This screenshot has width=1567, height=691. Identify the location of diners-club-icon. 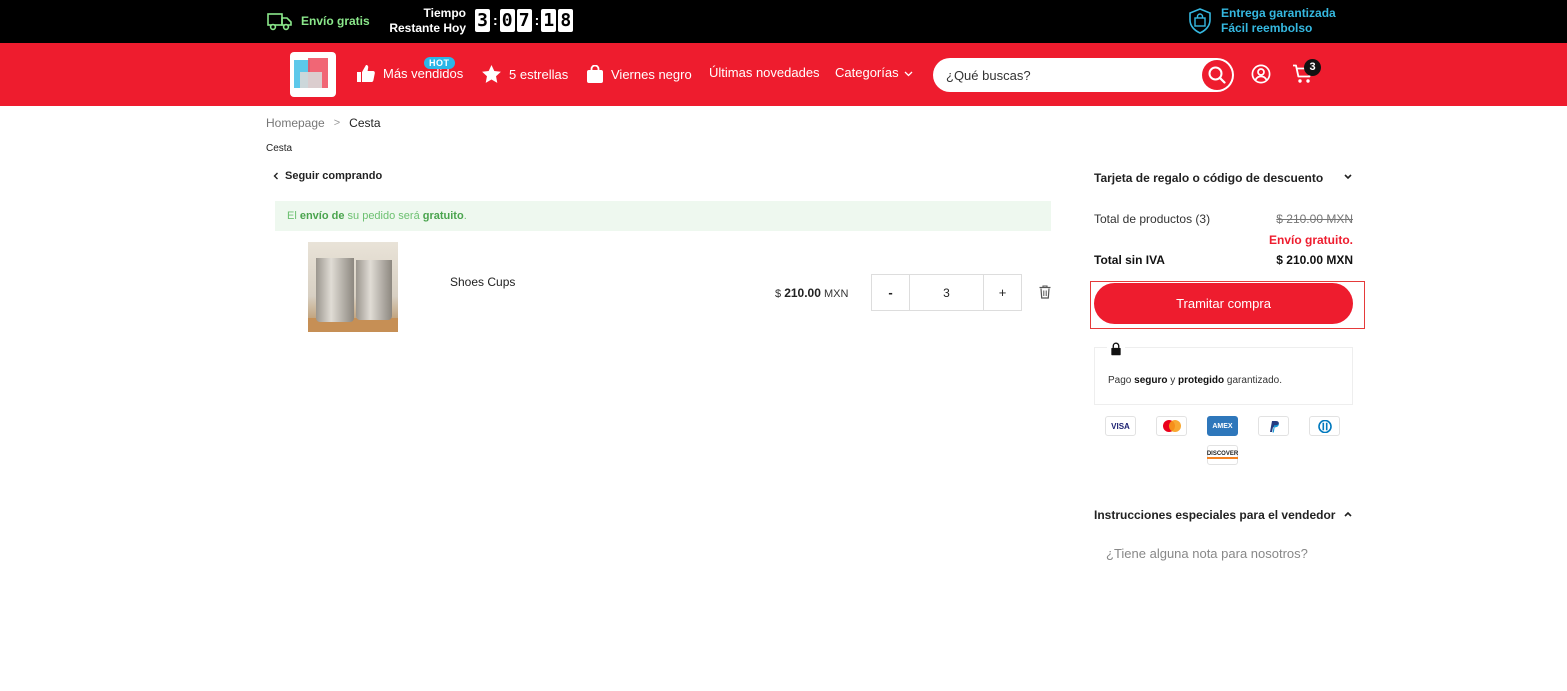
(1324, 426).